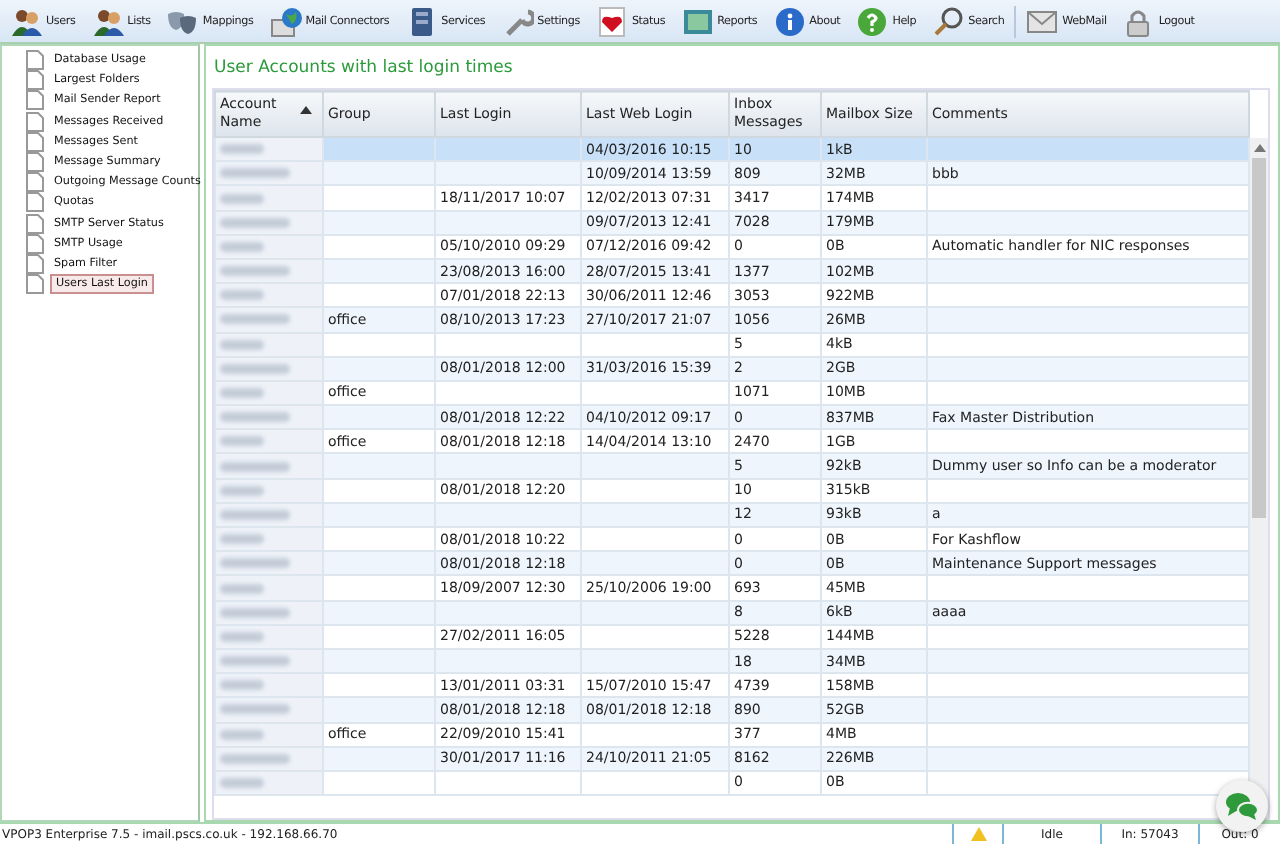 The image size is (1280, 844). Describe the element at coordinates (611, 21) in the screenshot. I see `heart-page-icon` at that location.